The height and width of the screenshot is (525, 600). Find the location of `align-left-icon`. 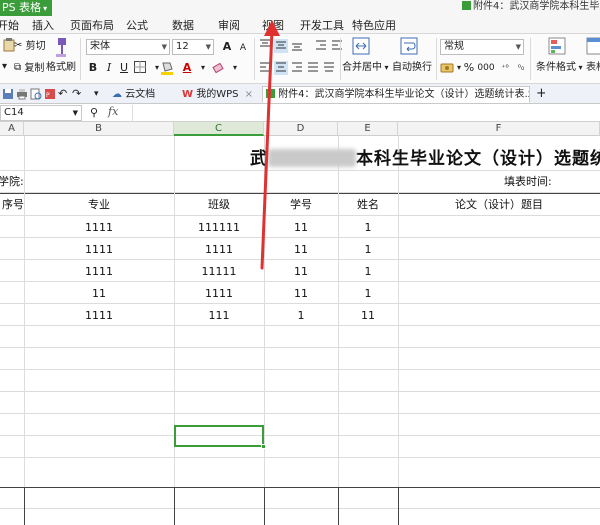

align-left-icon is located at coordinates (265, 68).